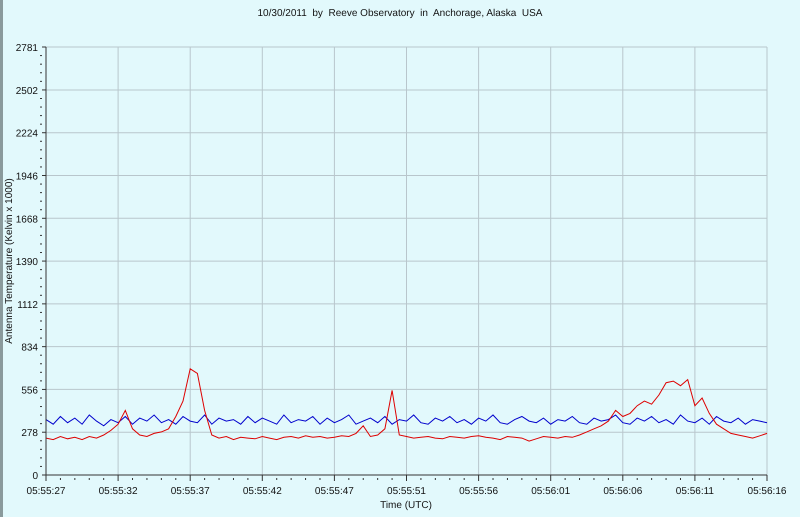 This screenshot has width=800, height=517. What do you see at coordinates (262, 491) in the screenshot?
I see `x-tick-label: 05:55:42` at bounding box center [262, 491].